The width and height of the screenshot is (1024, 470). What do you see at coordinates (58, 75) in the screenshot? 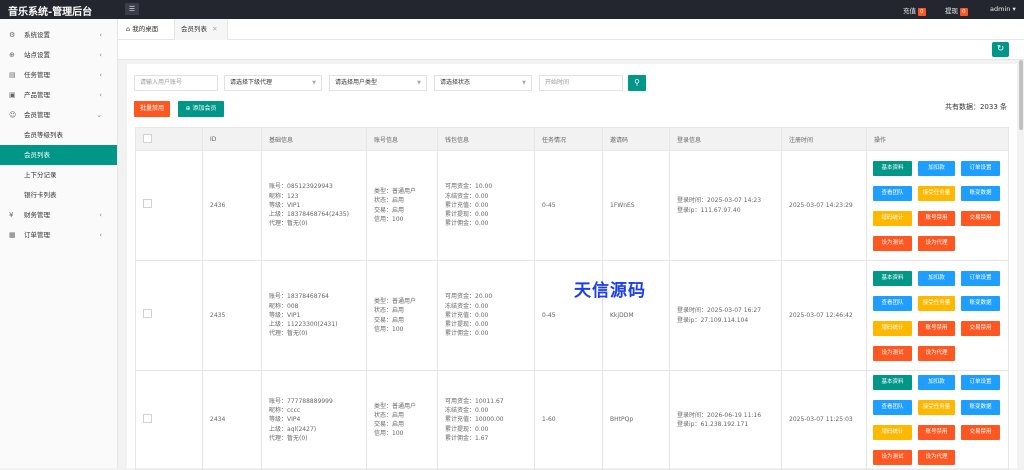
I see `sidebar-item-task: ▤ 任务管理 ‹` at bounding box center [58, 75].